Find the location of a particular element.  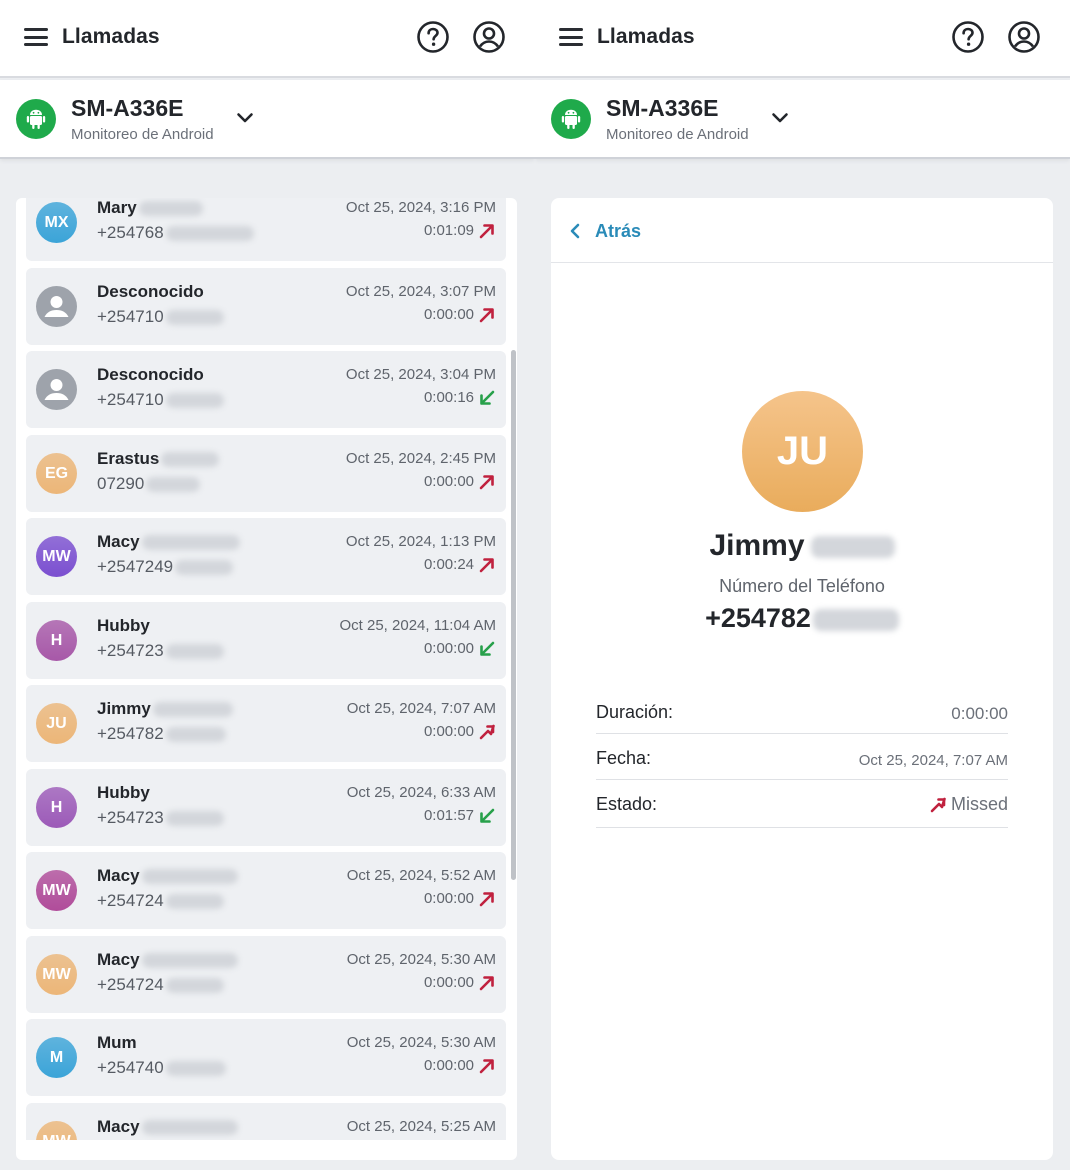

status-label: Estado: is located at coordinates (627, 804).